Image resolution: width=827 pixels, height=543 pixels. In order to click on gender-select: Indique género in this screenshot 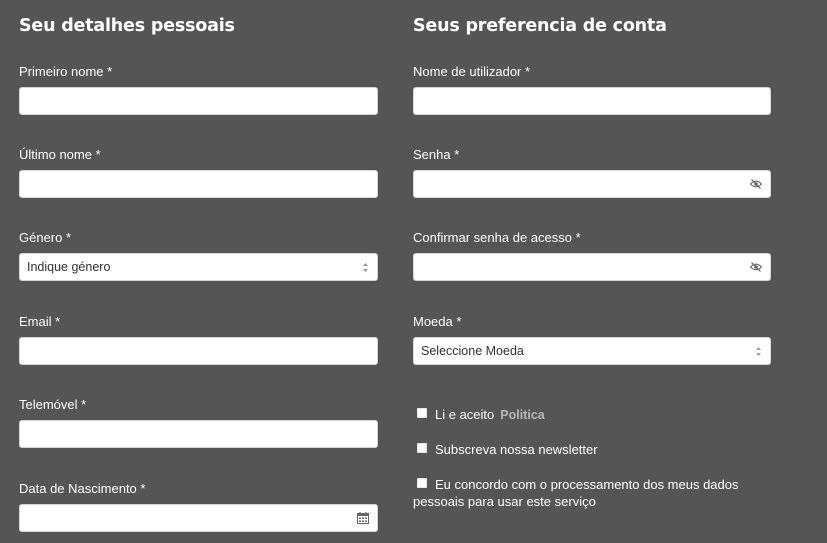, I will do `click(198, 267)`.